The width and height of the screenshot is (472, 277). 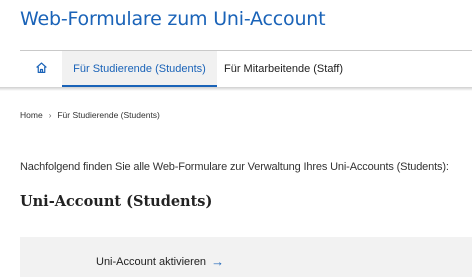 What do you see at coordinates (236, 89) in the screenshot?
I see `nav-shadow` at bounding box center [236, 89].